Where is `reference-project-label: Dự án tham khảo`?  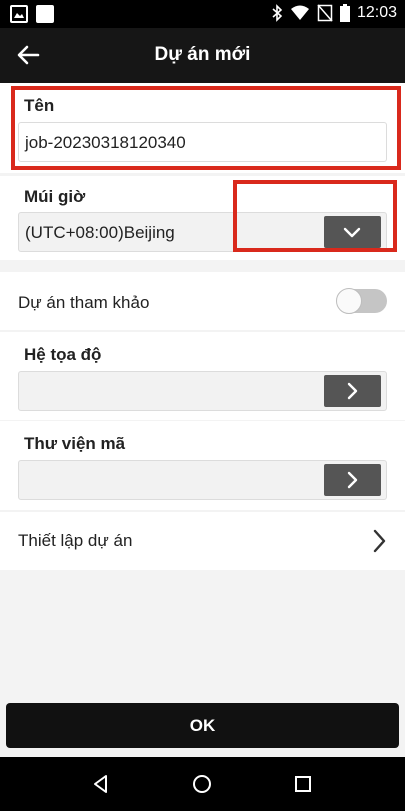 reference-project-label: Dự án tham khảo is located at coordinates (84, 302).